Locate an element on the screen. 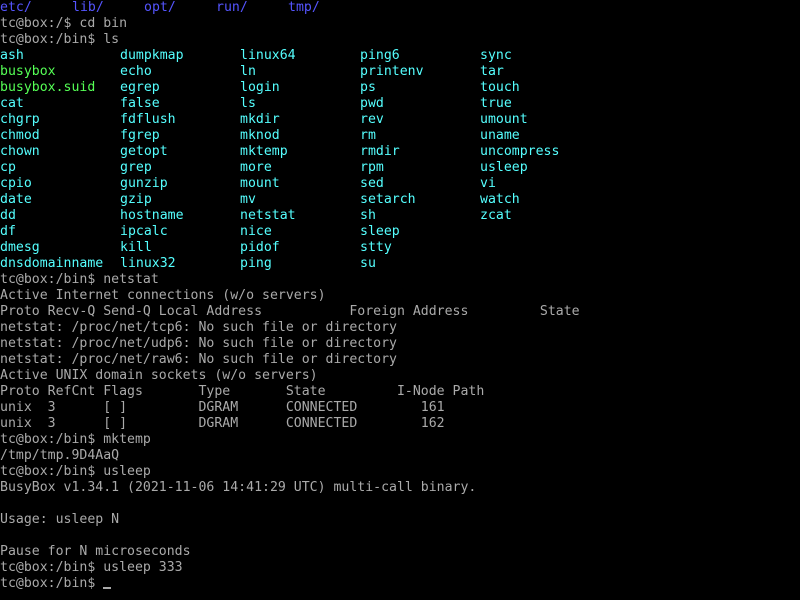 This screenshot has height=600, width=800. symlink-entry: tar is located at coordinates (492, 71).